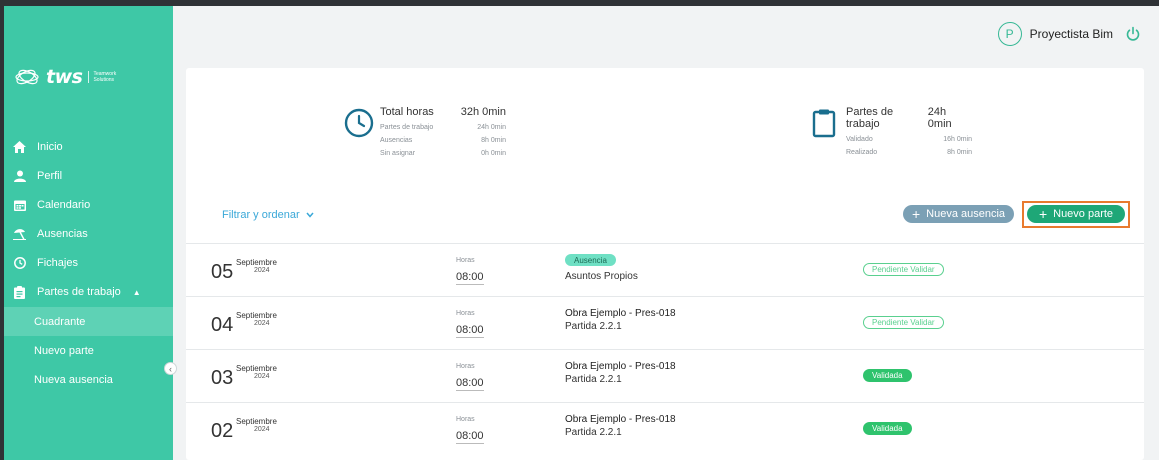 Image resolution: width=1159 pixels, height=460 pixels. I want to click on nuevo-parte-highlight: + Nuevo parte, so click(1076, 214).